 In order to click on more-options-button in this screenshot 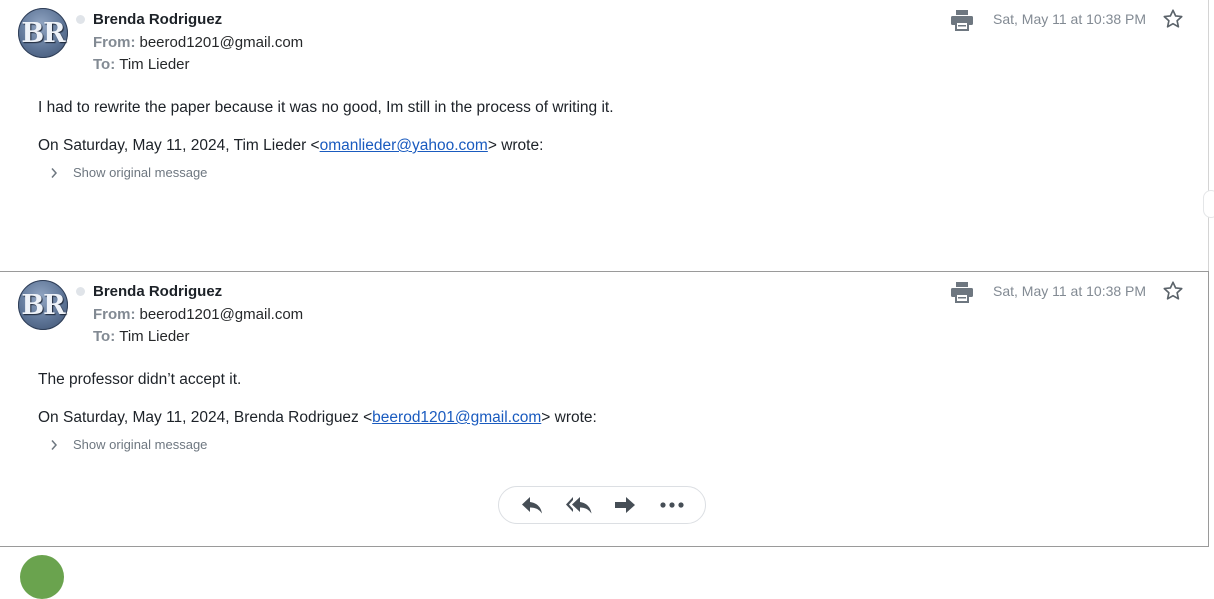, I will do `click(672, 505)`.